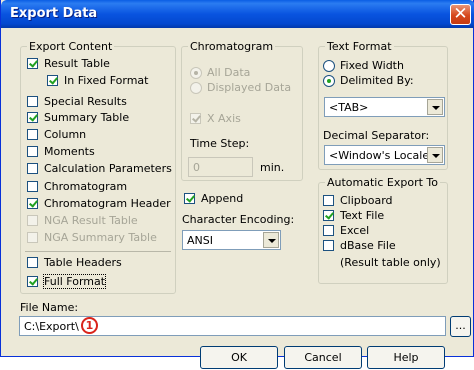 The width and height of the screenshot is (474, 370). Describe the element at coordinates (69, 151) in the screenshot. I see `checkbox-label: Moments` at that location.